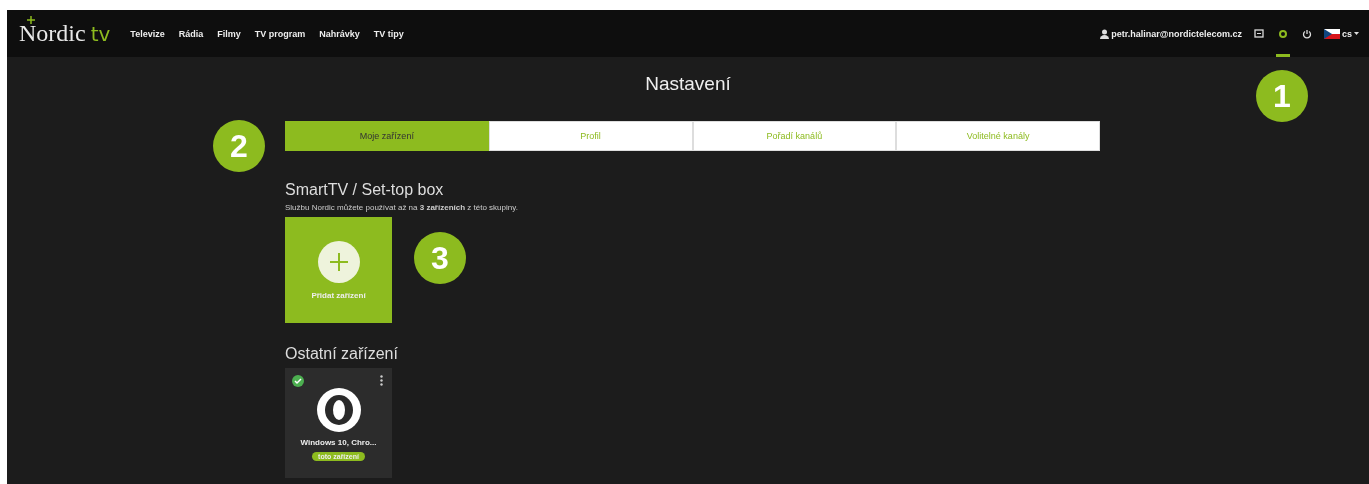 Image resolution: width=1369 pixels, height=484 pixels. I want to click on nav-link: Rádia, so click(191, 33).